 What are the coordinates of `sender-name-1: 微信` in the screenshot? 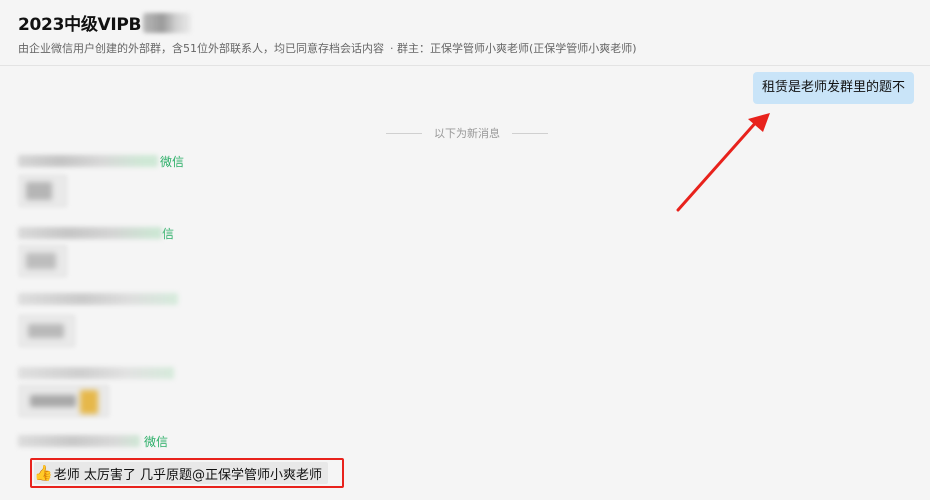 It's located at (101, 161).